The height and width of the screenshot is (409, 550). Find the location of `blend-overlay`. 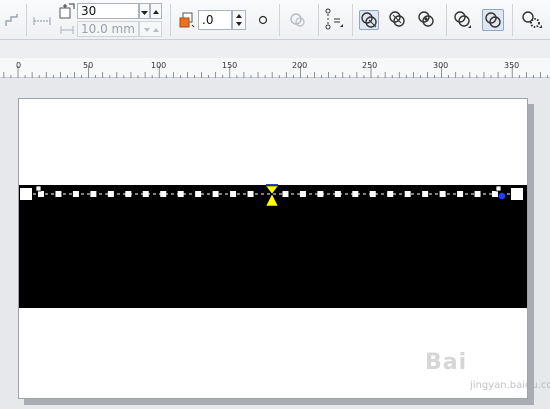

blend-overlay is located at coordinates (271, 195).